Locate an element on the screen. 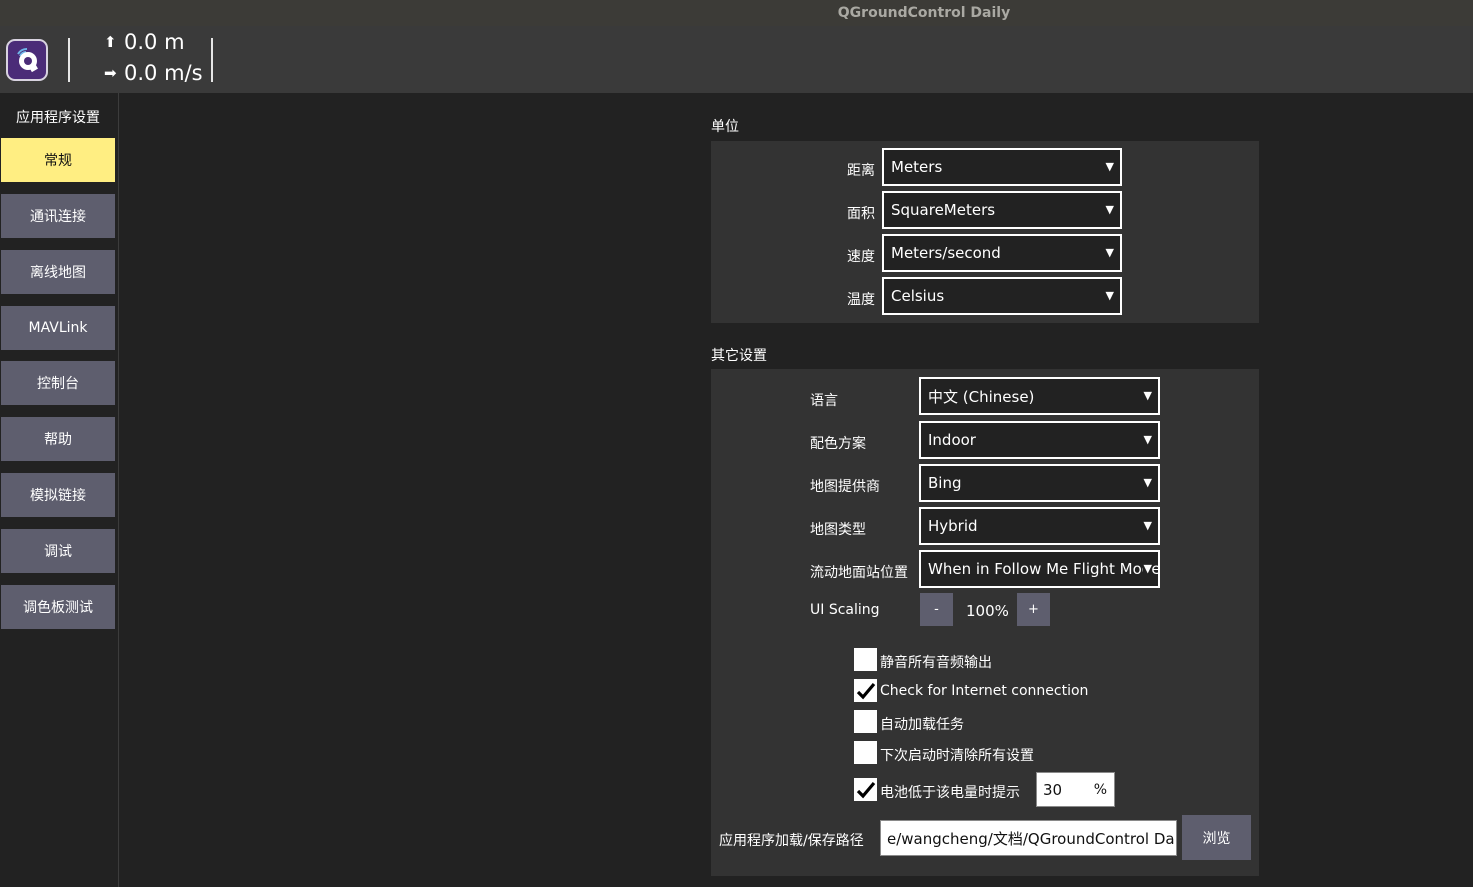 This screenshot has width=1473, height=887. altitude-readout: ⬆ 0.0 m is located at coordinates (144, 42).